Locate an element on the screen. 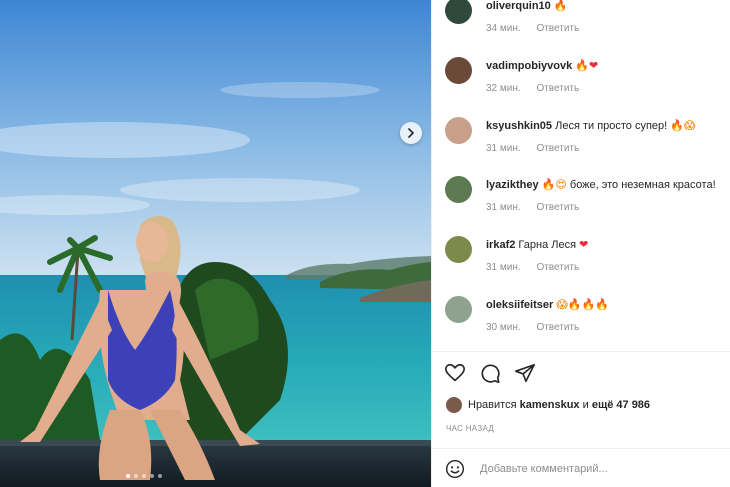 The height and width of the screenshot is (487, 730). comment-meta: 32 мин. Ответить is located at coordinates (532, 88).